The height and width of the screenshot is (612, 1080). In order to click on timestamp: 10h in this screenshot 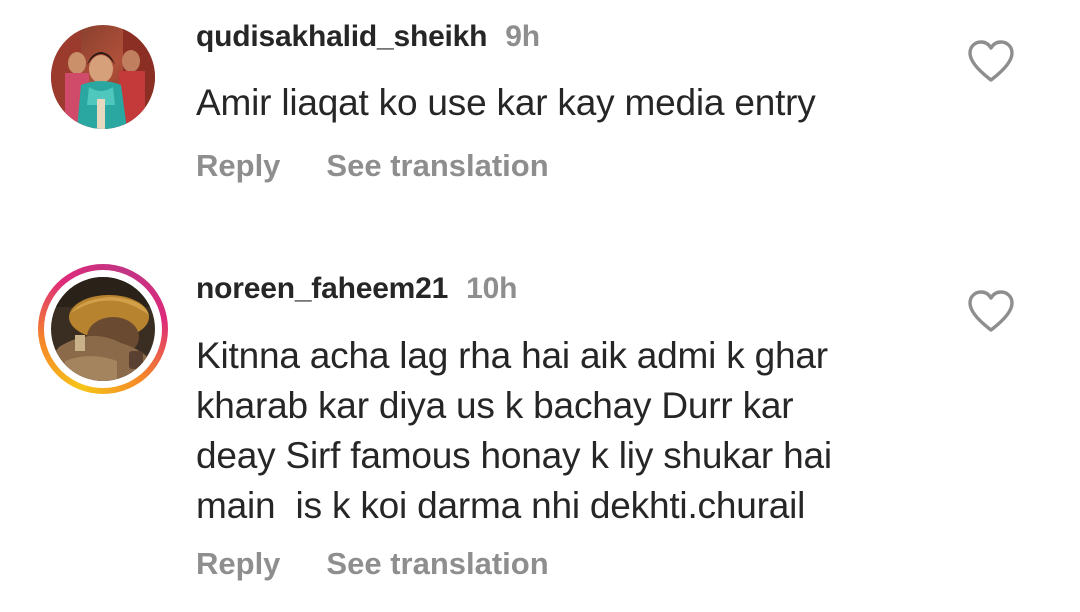, I will do `click(492, 288)`.